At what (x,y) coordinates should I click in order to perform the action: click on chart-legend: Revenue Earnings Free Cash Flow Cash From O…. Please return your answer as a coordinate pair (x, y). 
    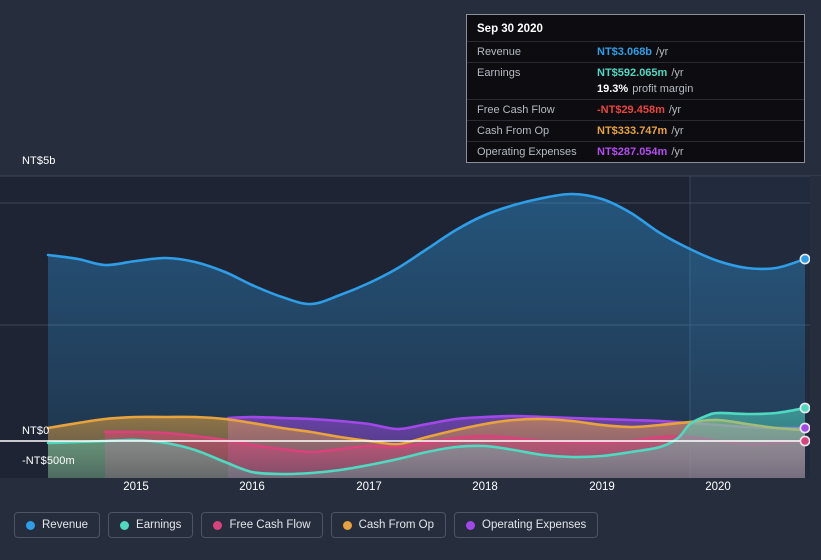
    Looking at the image, I should click on (306, 525).